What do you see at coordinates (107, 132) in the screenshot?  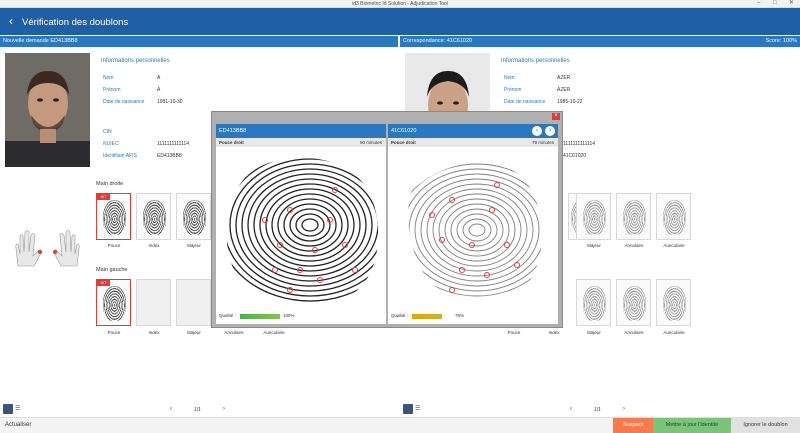 I see `field-label: CIN` at bounding box center [107, 132].